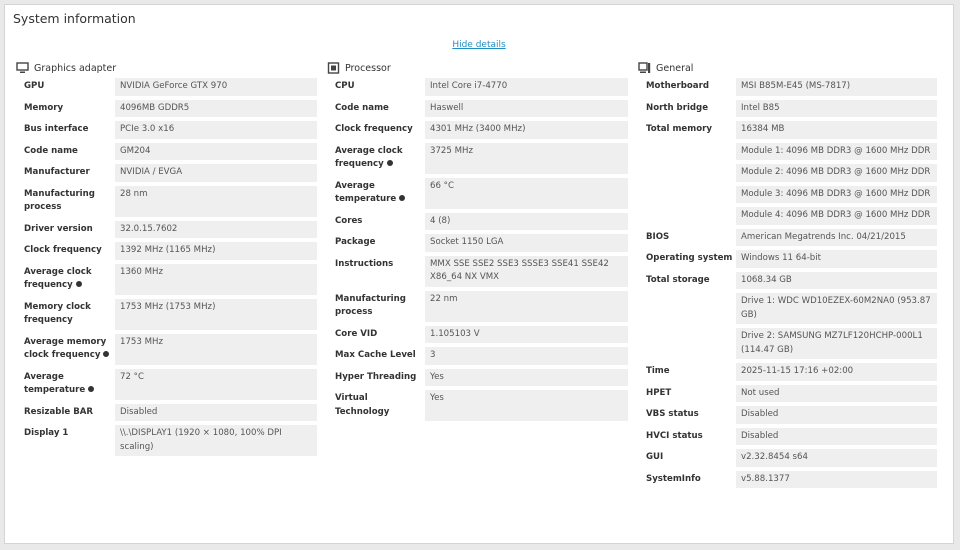  What do you see at coordinates (216, 279) in the screenshot?
I see `row-value: 1360 MHz` at bounding box center [216, 279].